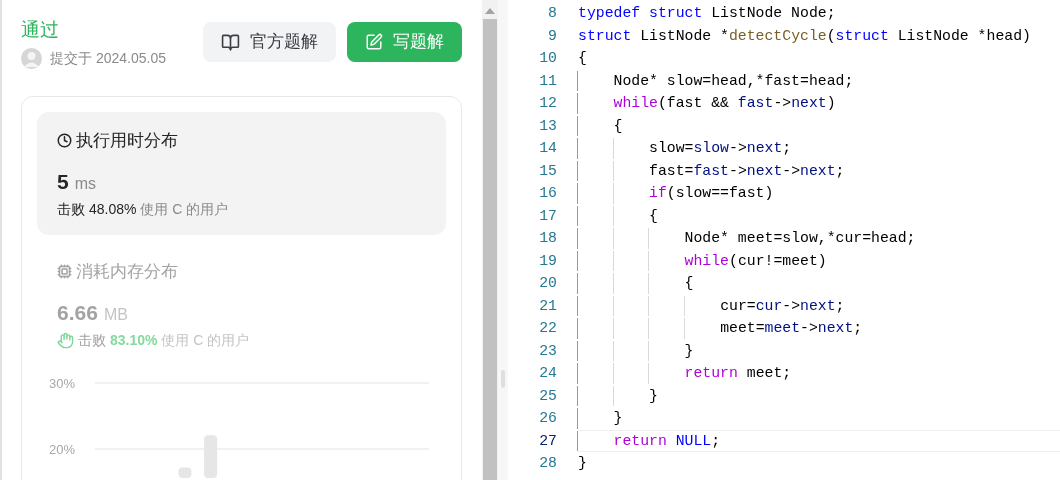  Describe the element at coordinates (547, 104) in the screenshot. I see `line-number: 12` at that location.